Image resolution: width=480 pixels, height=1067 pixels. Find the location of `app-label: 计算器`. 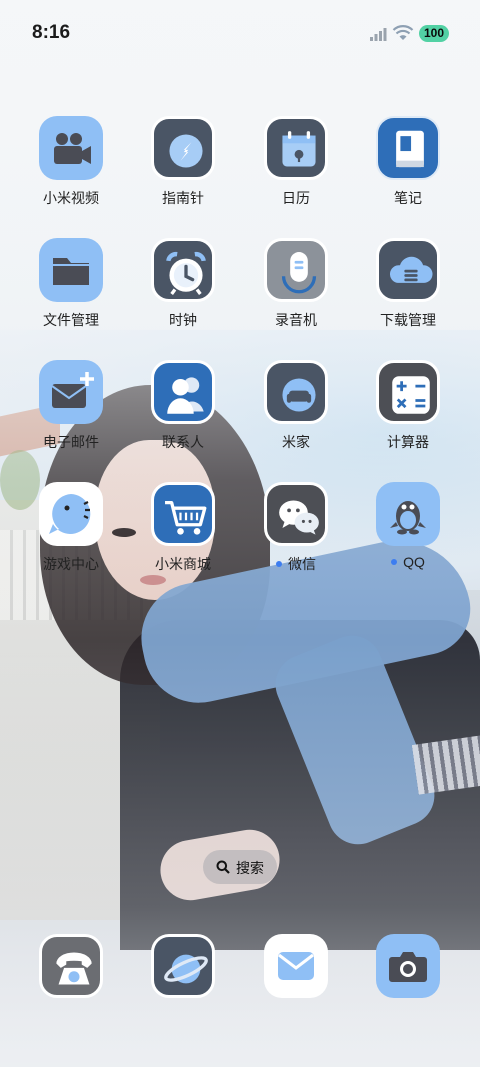

app-label: 计算器 is located at coordinates (408, 442).